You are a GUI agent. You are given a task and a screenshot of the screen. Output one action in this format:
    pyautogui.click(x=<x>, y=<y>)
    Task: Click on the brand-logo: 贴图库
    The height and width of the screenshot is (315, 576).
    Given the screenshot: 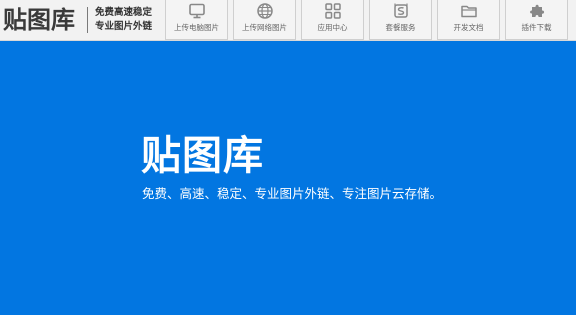 What is the action you would take?
    pyautogui.click(x=39, y=20)
    